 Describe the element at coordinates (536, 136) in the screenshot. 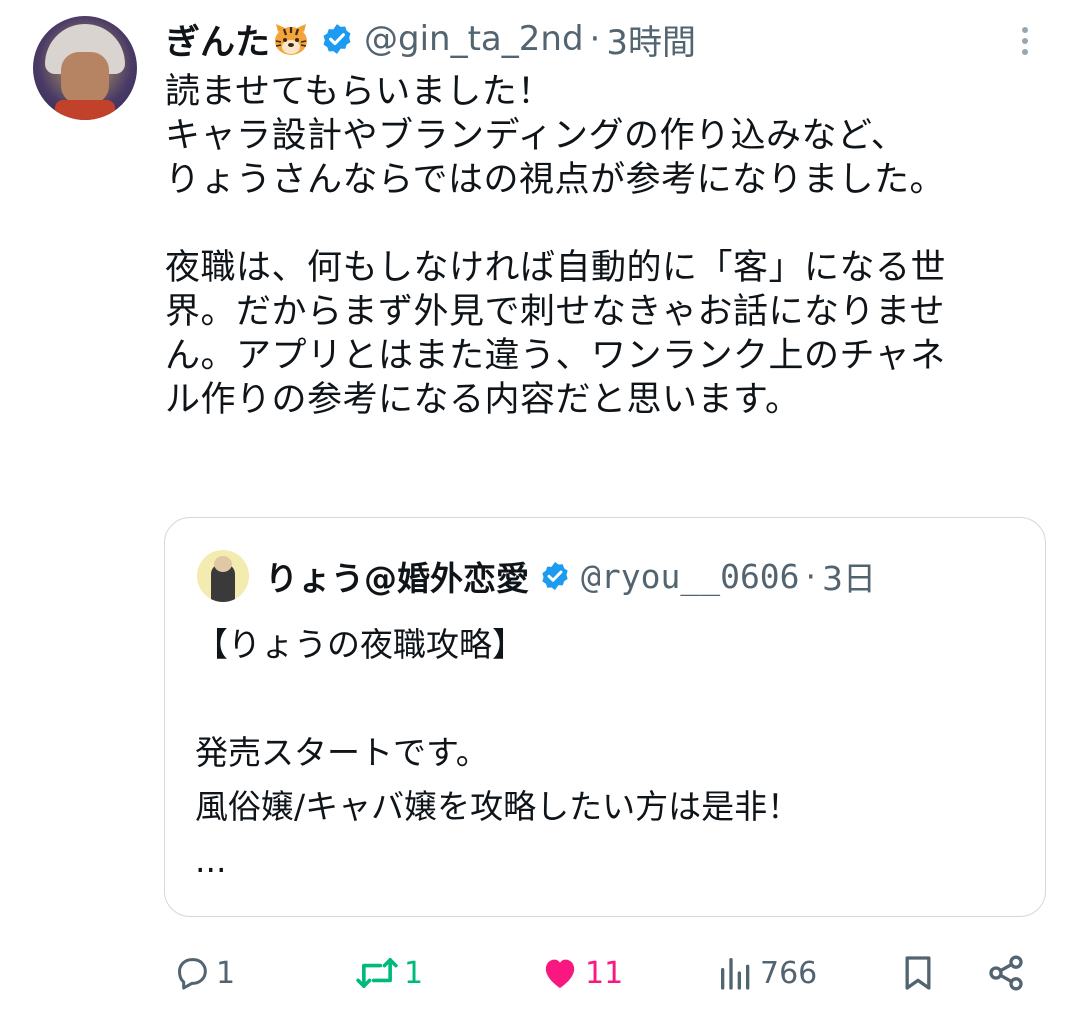

I see `tweet-line: キャラ設計やブランディングの作り込みなど、` at that location.